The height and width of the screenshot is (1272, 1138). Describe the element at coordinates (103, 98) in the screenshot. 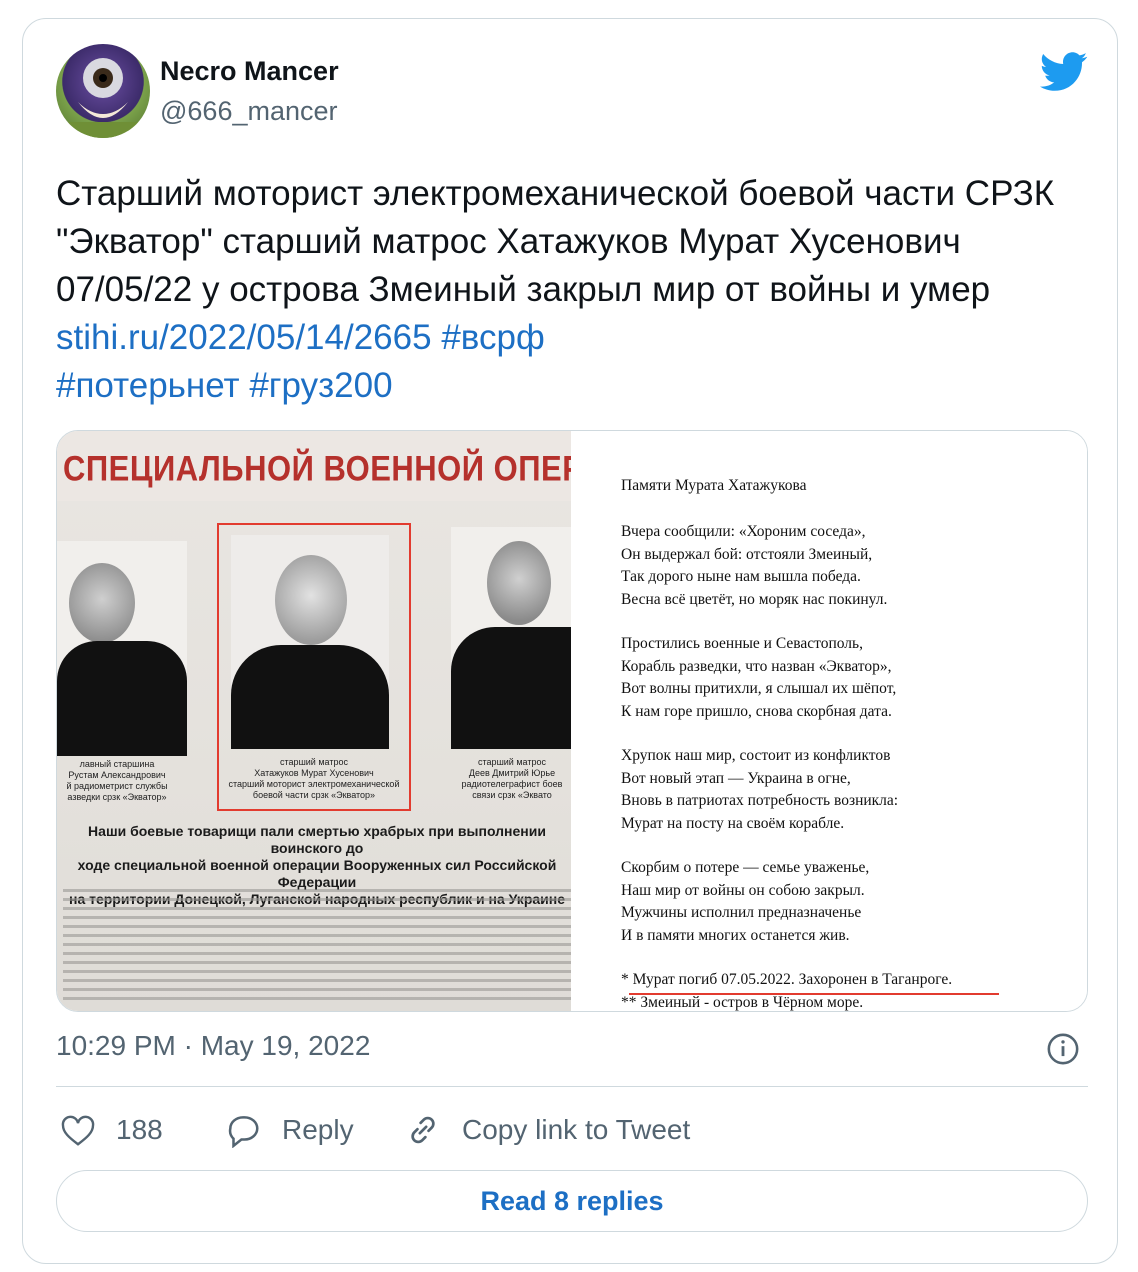

I see `avatar-image` at that location.